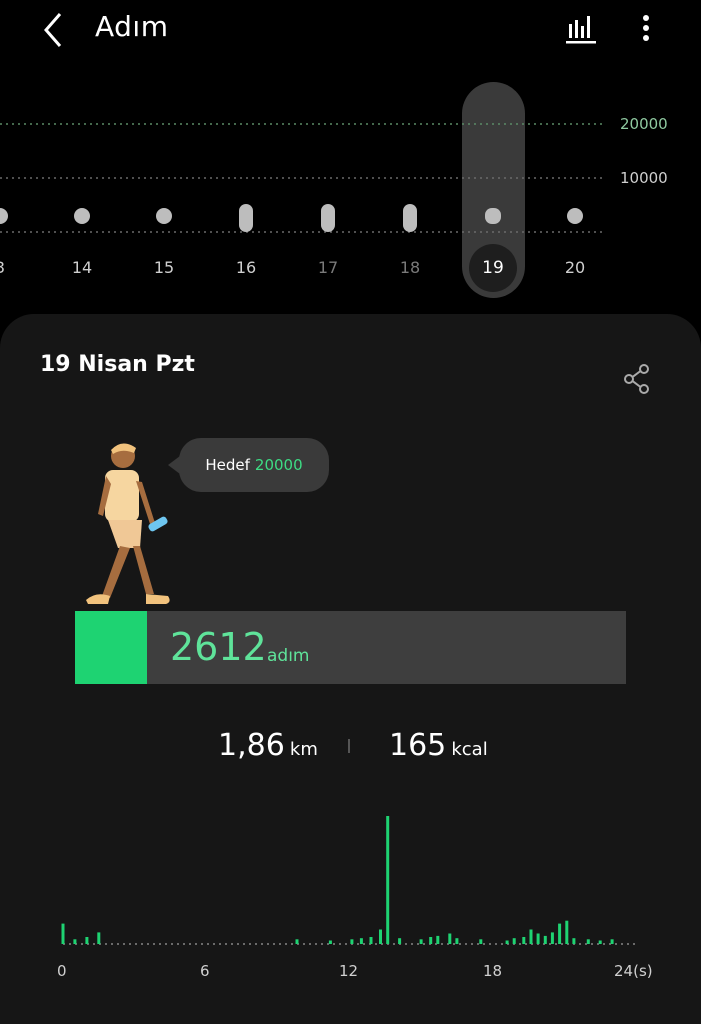  What do you see at coordinates (117, 364) in the screenshot?
I see `date-title: 19 Nisan Pzt` at bounding box center [117, 364].